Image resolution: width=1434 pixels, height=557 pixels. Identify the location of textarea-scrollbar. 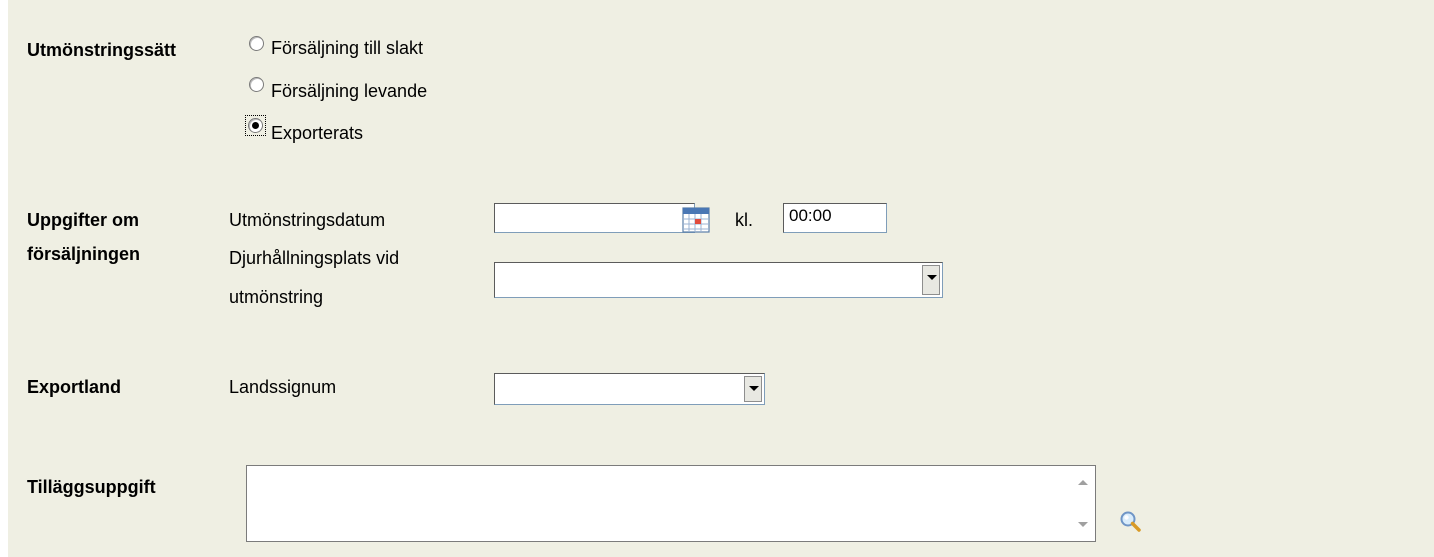
(1083, 503).